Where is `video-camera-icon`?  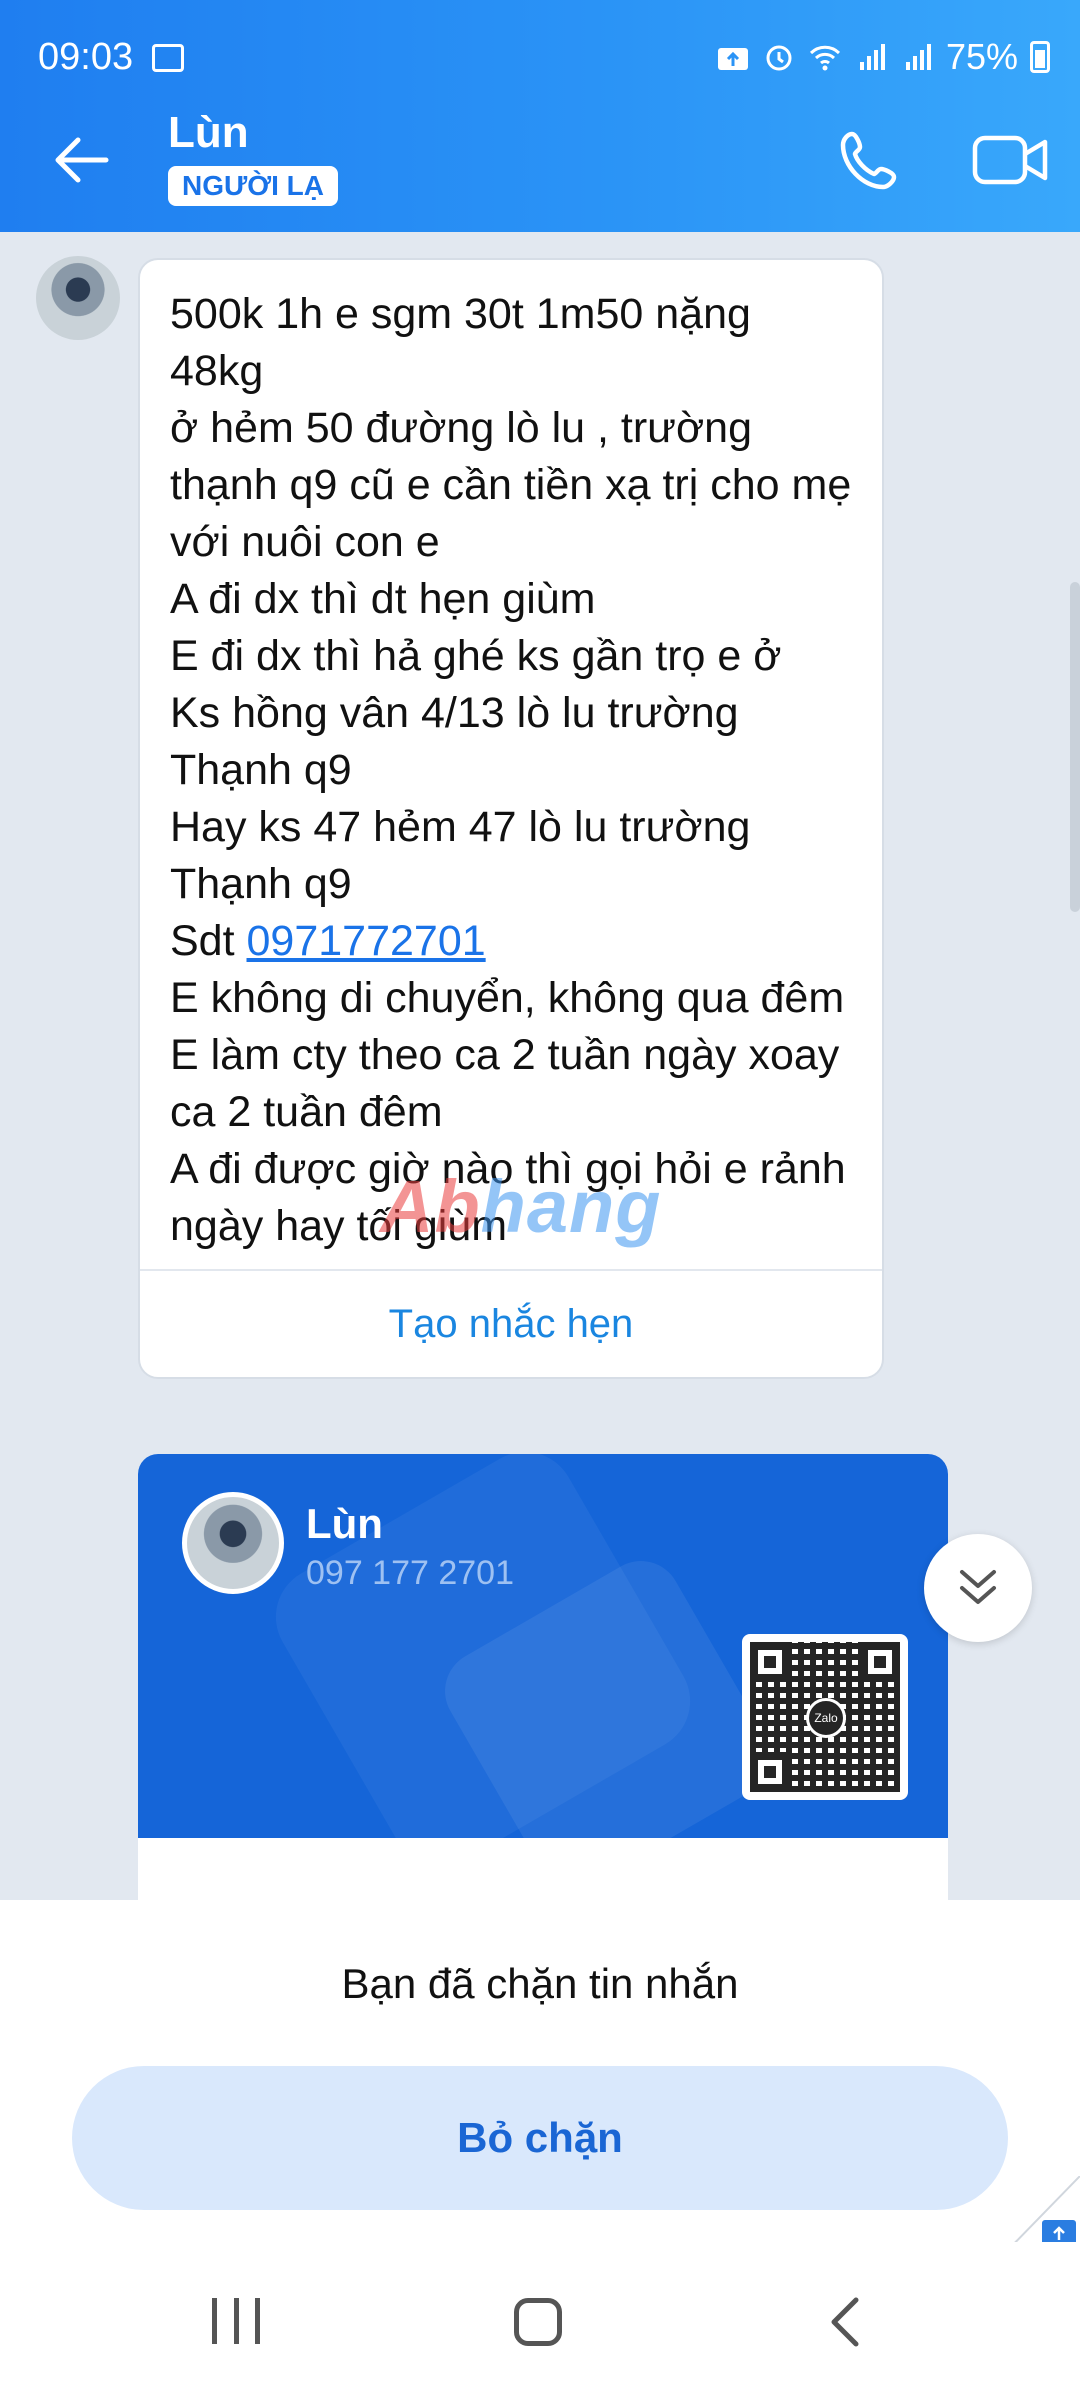 video-camera-icon is located at coordinates (1010, 160).